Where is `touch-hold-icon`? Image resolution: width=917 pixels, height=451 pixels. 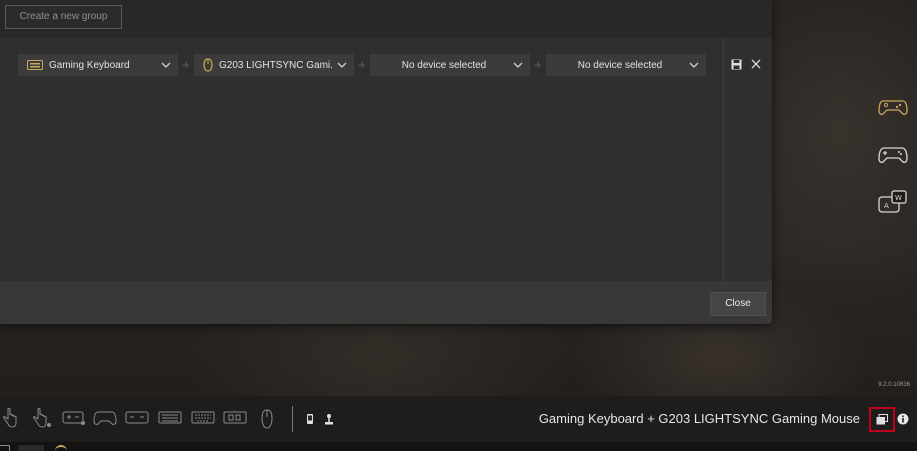
touch-hold-icon is located at coordinates (42, 418).